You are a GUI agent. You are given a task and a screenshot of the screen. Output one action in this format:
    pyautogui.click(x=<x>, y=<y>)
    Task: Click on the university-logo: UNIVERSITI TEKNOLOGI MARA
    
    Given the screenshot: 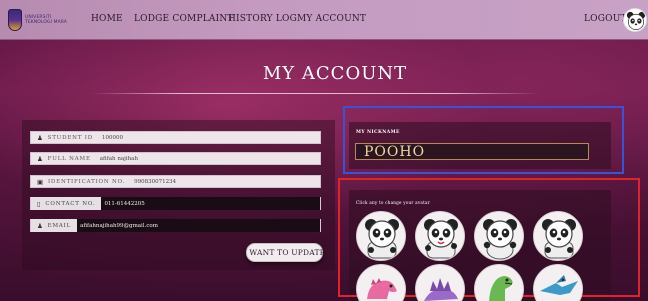 What is the action you would take?
    pyautogui.click(x=40, y=20)
    